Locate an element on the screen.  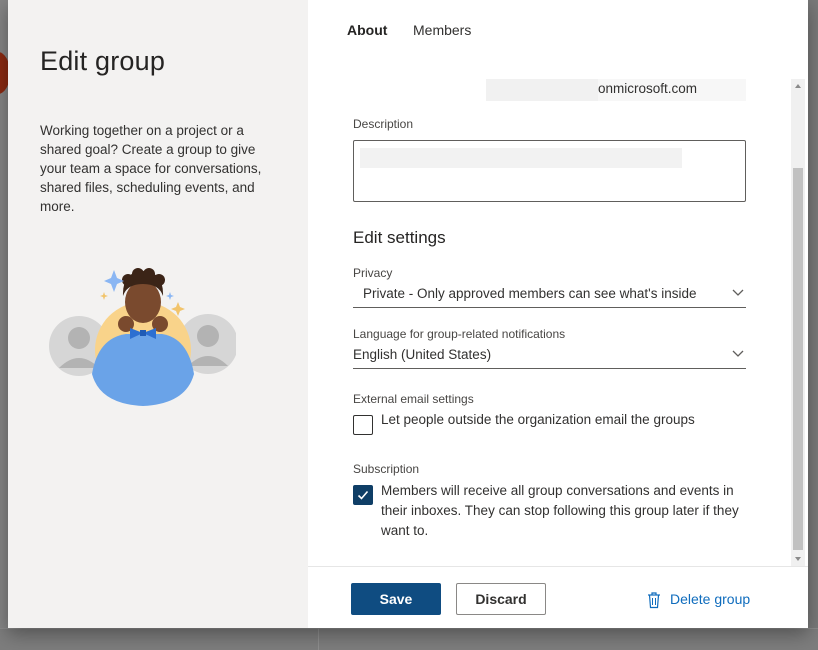
discard-button: Discard is located at coordinates (501, 599).